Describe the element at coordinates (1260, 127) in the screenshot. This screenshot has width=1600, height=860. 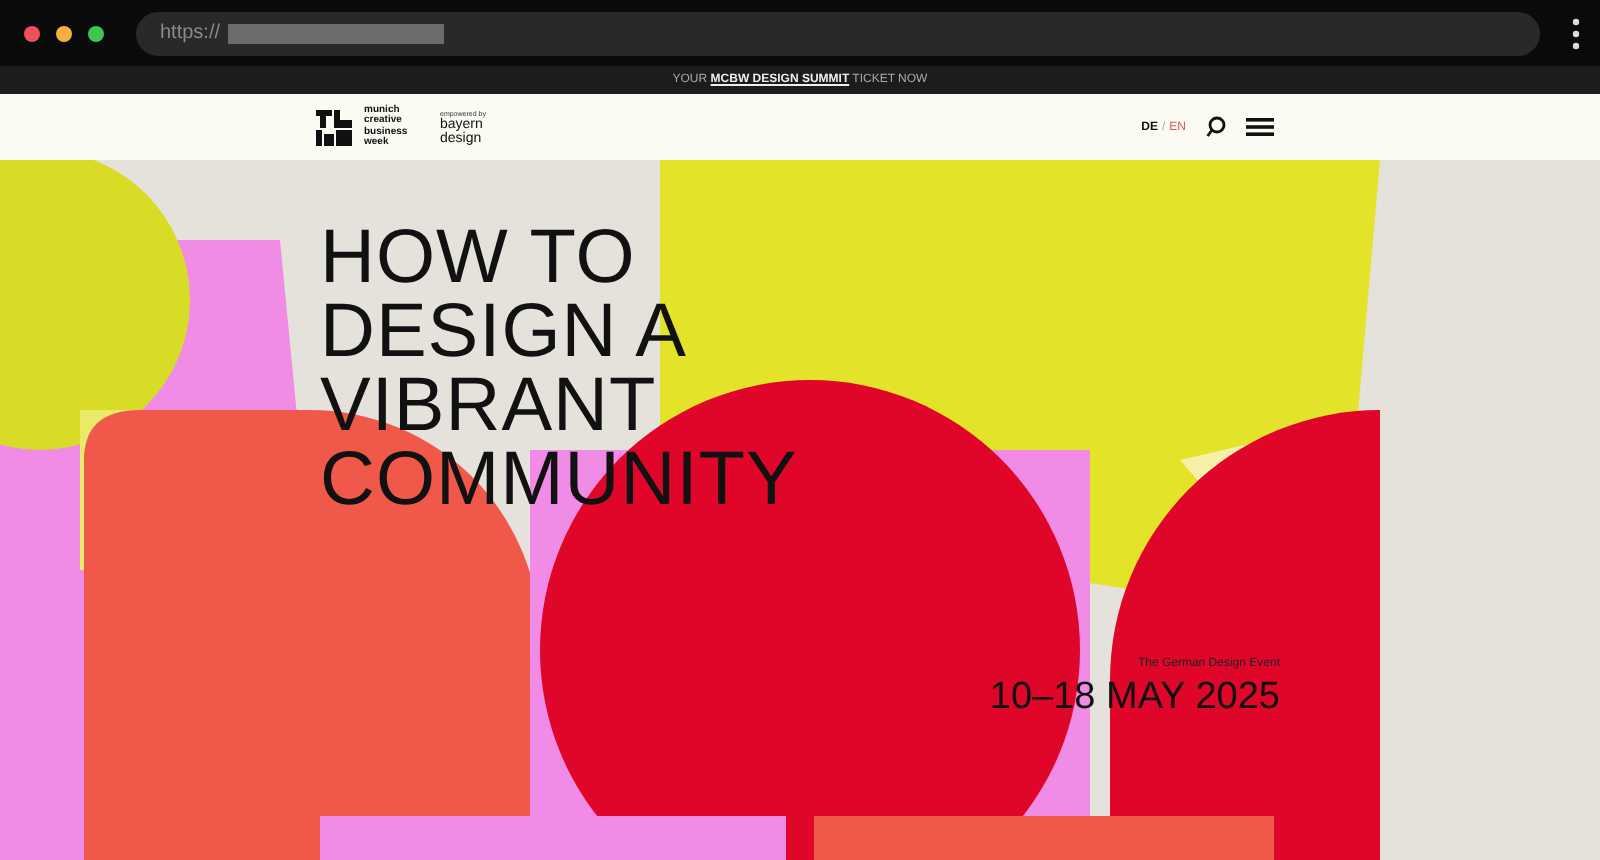
I see `menu-icon` at that location.